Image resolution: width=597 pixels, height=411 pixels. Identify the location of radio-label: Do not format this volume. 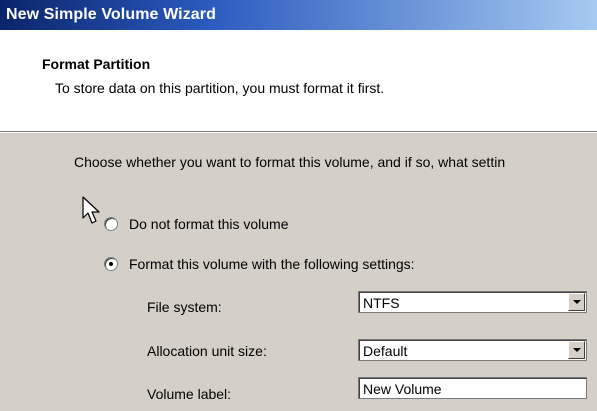
(209, 224).